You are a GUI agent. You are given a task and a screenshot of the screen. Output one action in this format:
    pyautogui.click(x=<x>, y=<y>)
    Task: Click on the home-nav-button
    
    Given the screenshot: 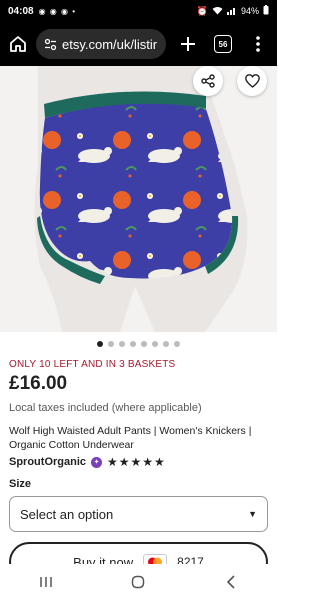 What is the action you would take?
    pyautogui.click(x=138, y=582)
    